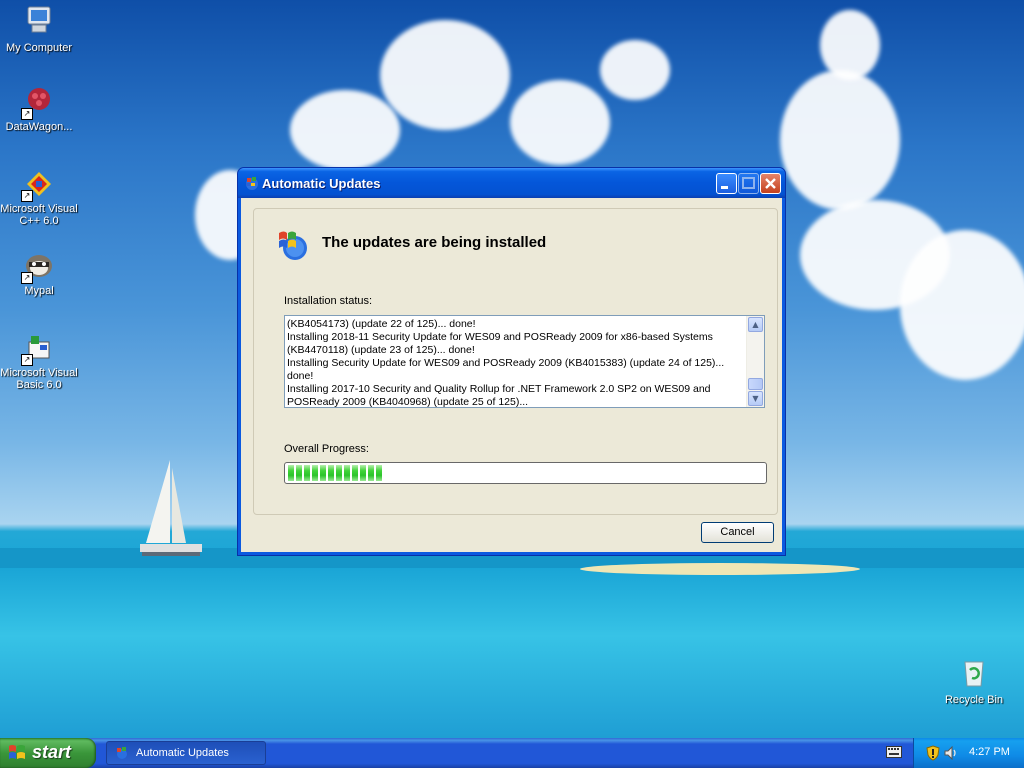  What do you see at coordinates (52, 752) in the screenshot?
I see `start-label: start` at bounding box center [52, 752].